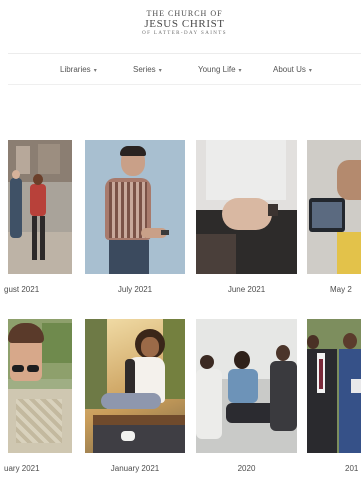 The width and height of the screenshot is (361, 479). I want to click on issue-cover-august-2021, so click(40, 207).